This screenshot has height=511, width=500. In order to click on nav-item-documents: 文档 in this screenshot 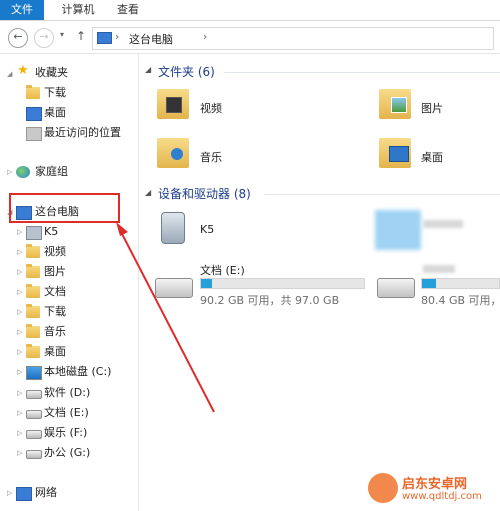, I will do `click(55, 292)`.